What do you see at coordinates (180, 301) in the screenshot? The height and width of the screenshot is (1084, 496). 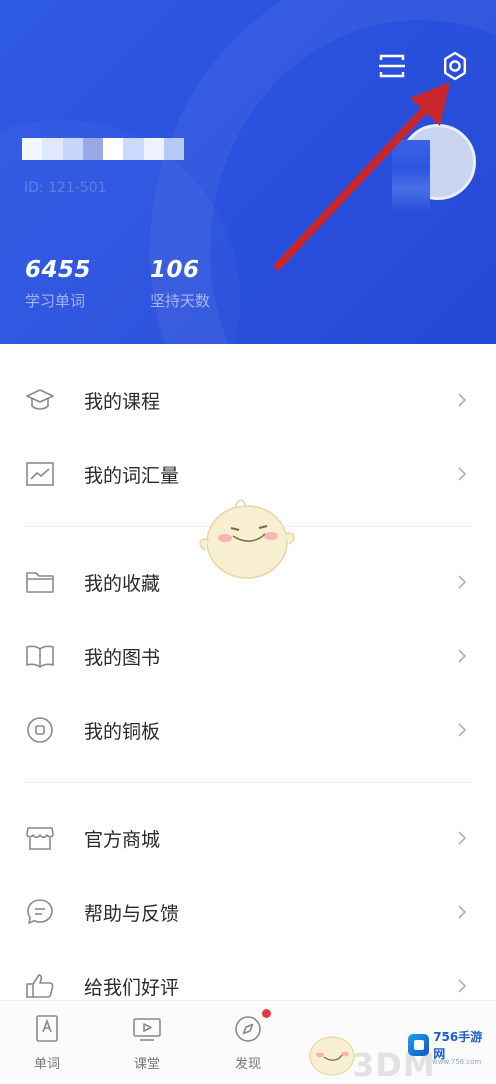 I see `stat-label: 坚持天数` at bounding box center [180, 301].